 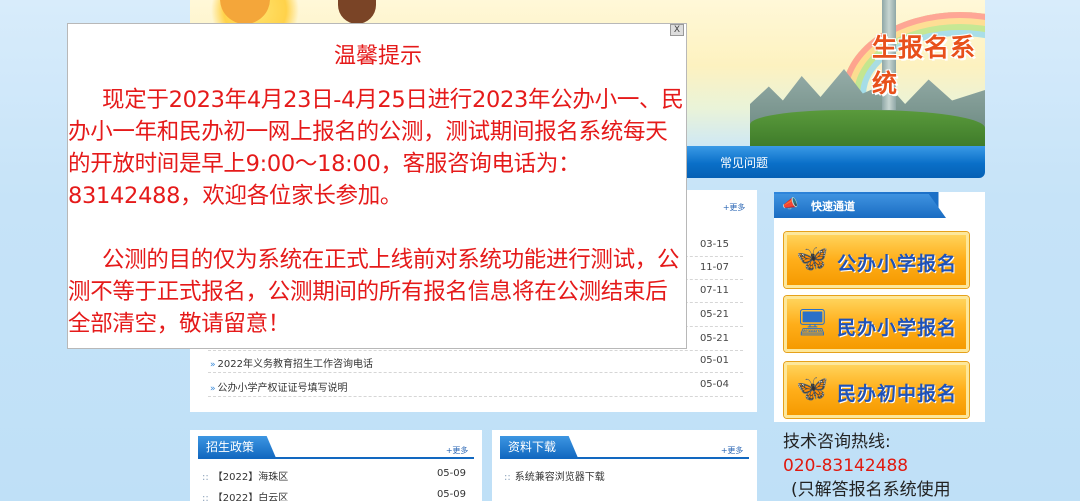 I want to click on news-item-date: 11-07, so click(x=714, y=267).